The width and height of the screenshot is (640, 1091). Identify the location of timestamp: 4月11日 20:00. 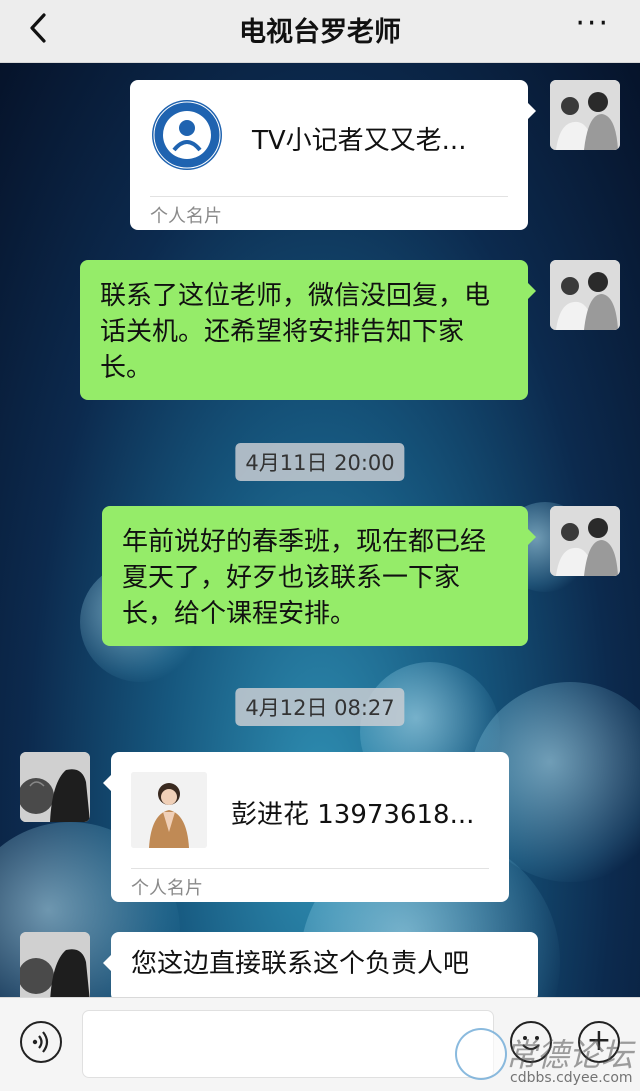
(320, 462).